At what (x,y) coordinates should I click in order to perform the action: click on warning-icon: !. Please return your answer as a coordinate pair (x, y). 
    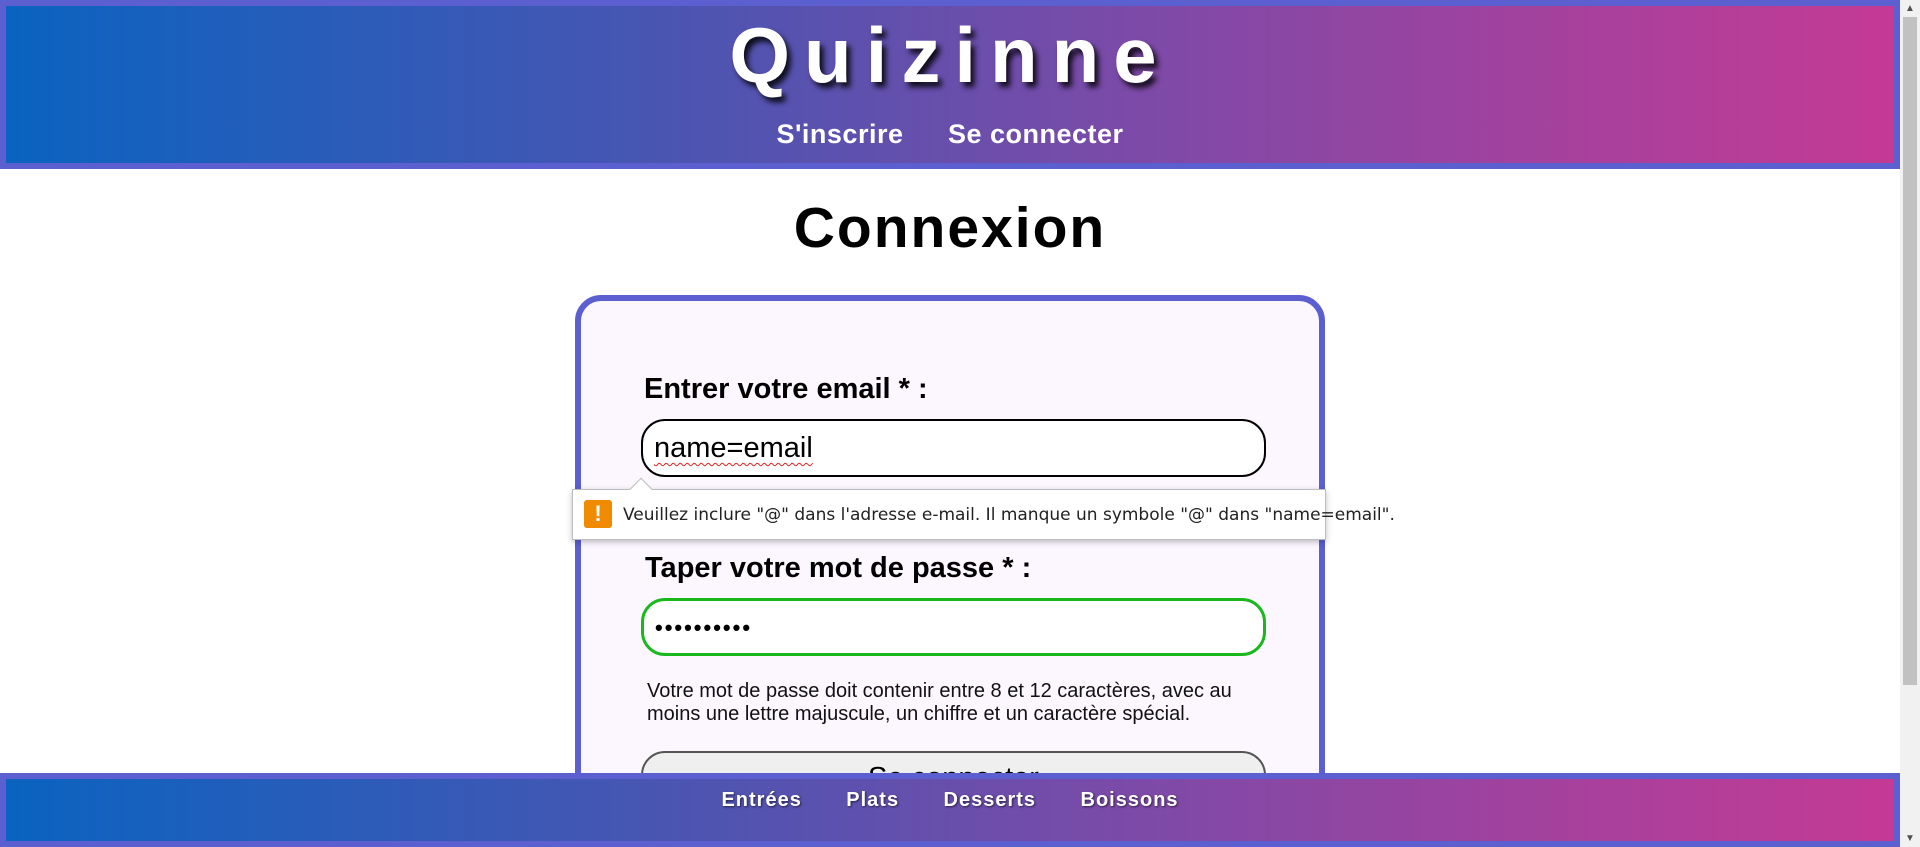
    Looking at the image, I should click on (598, 514).